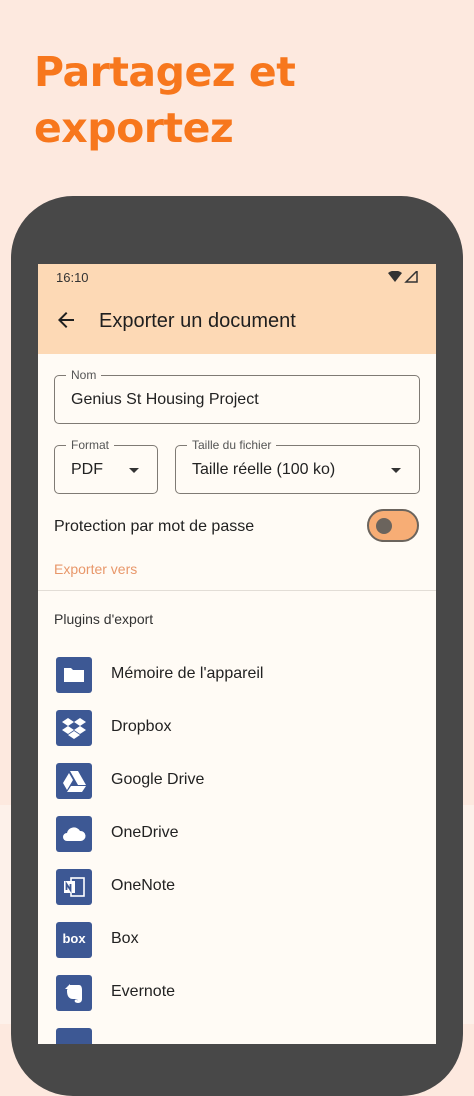 This screenshot has height=1096, width=474. Describe the element at coordinates (74, 781) in the screenshot. I see `google-drive-icon` at that location.